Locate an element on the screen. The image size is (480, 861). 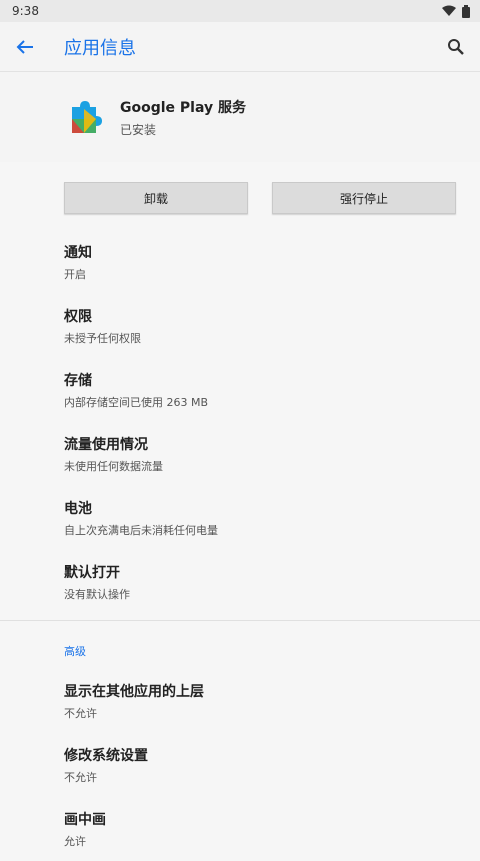
search-button is located at coordinates (456, 47).